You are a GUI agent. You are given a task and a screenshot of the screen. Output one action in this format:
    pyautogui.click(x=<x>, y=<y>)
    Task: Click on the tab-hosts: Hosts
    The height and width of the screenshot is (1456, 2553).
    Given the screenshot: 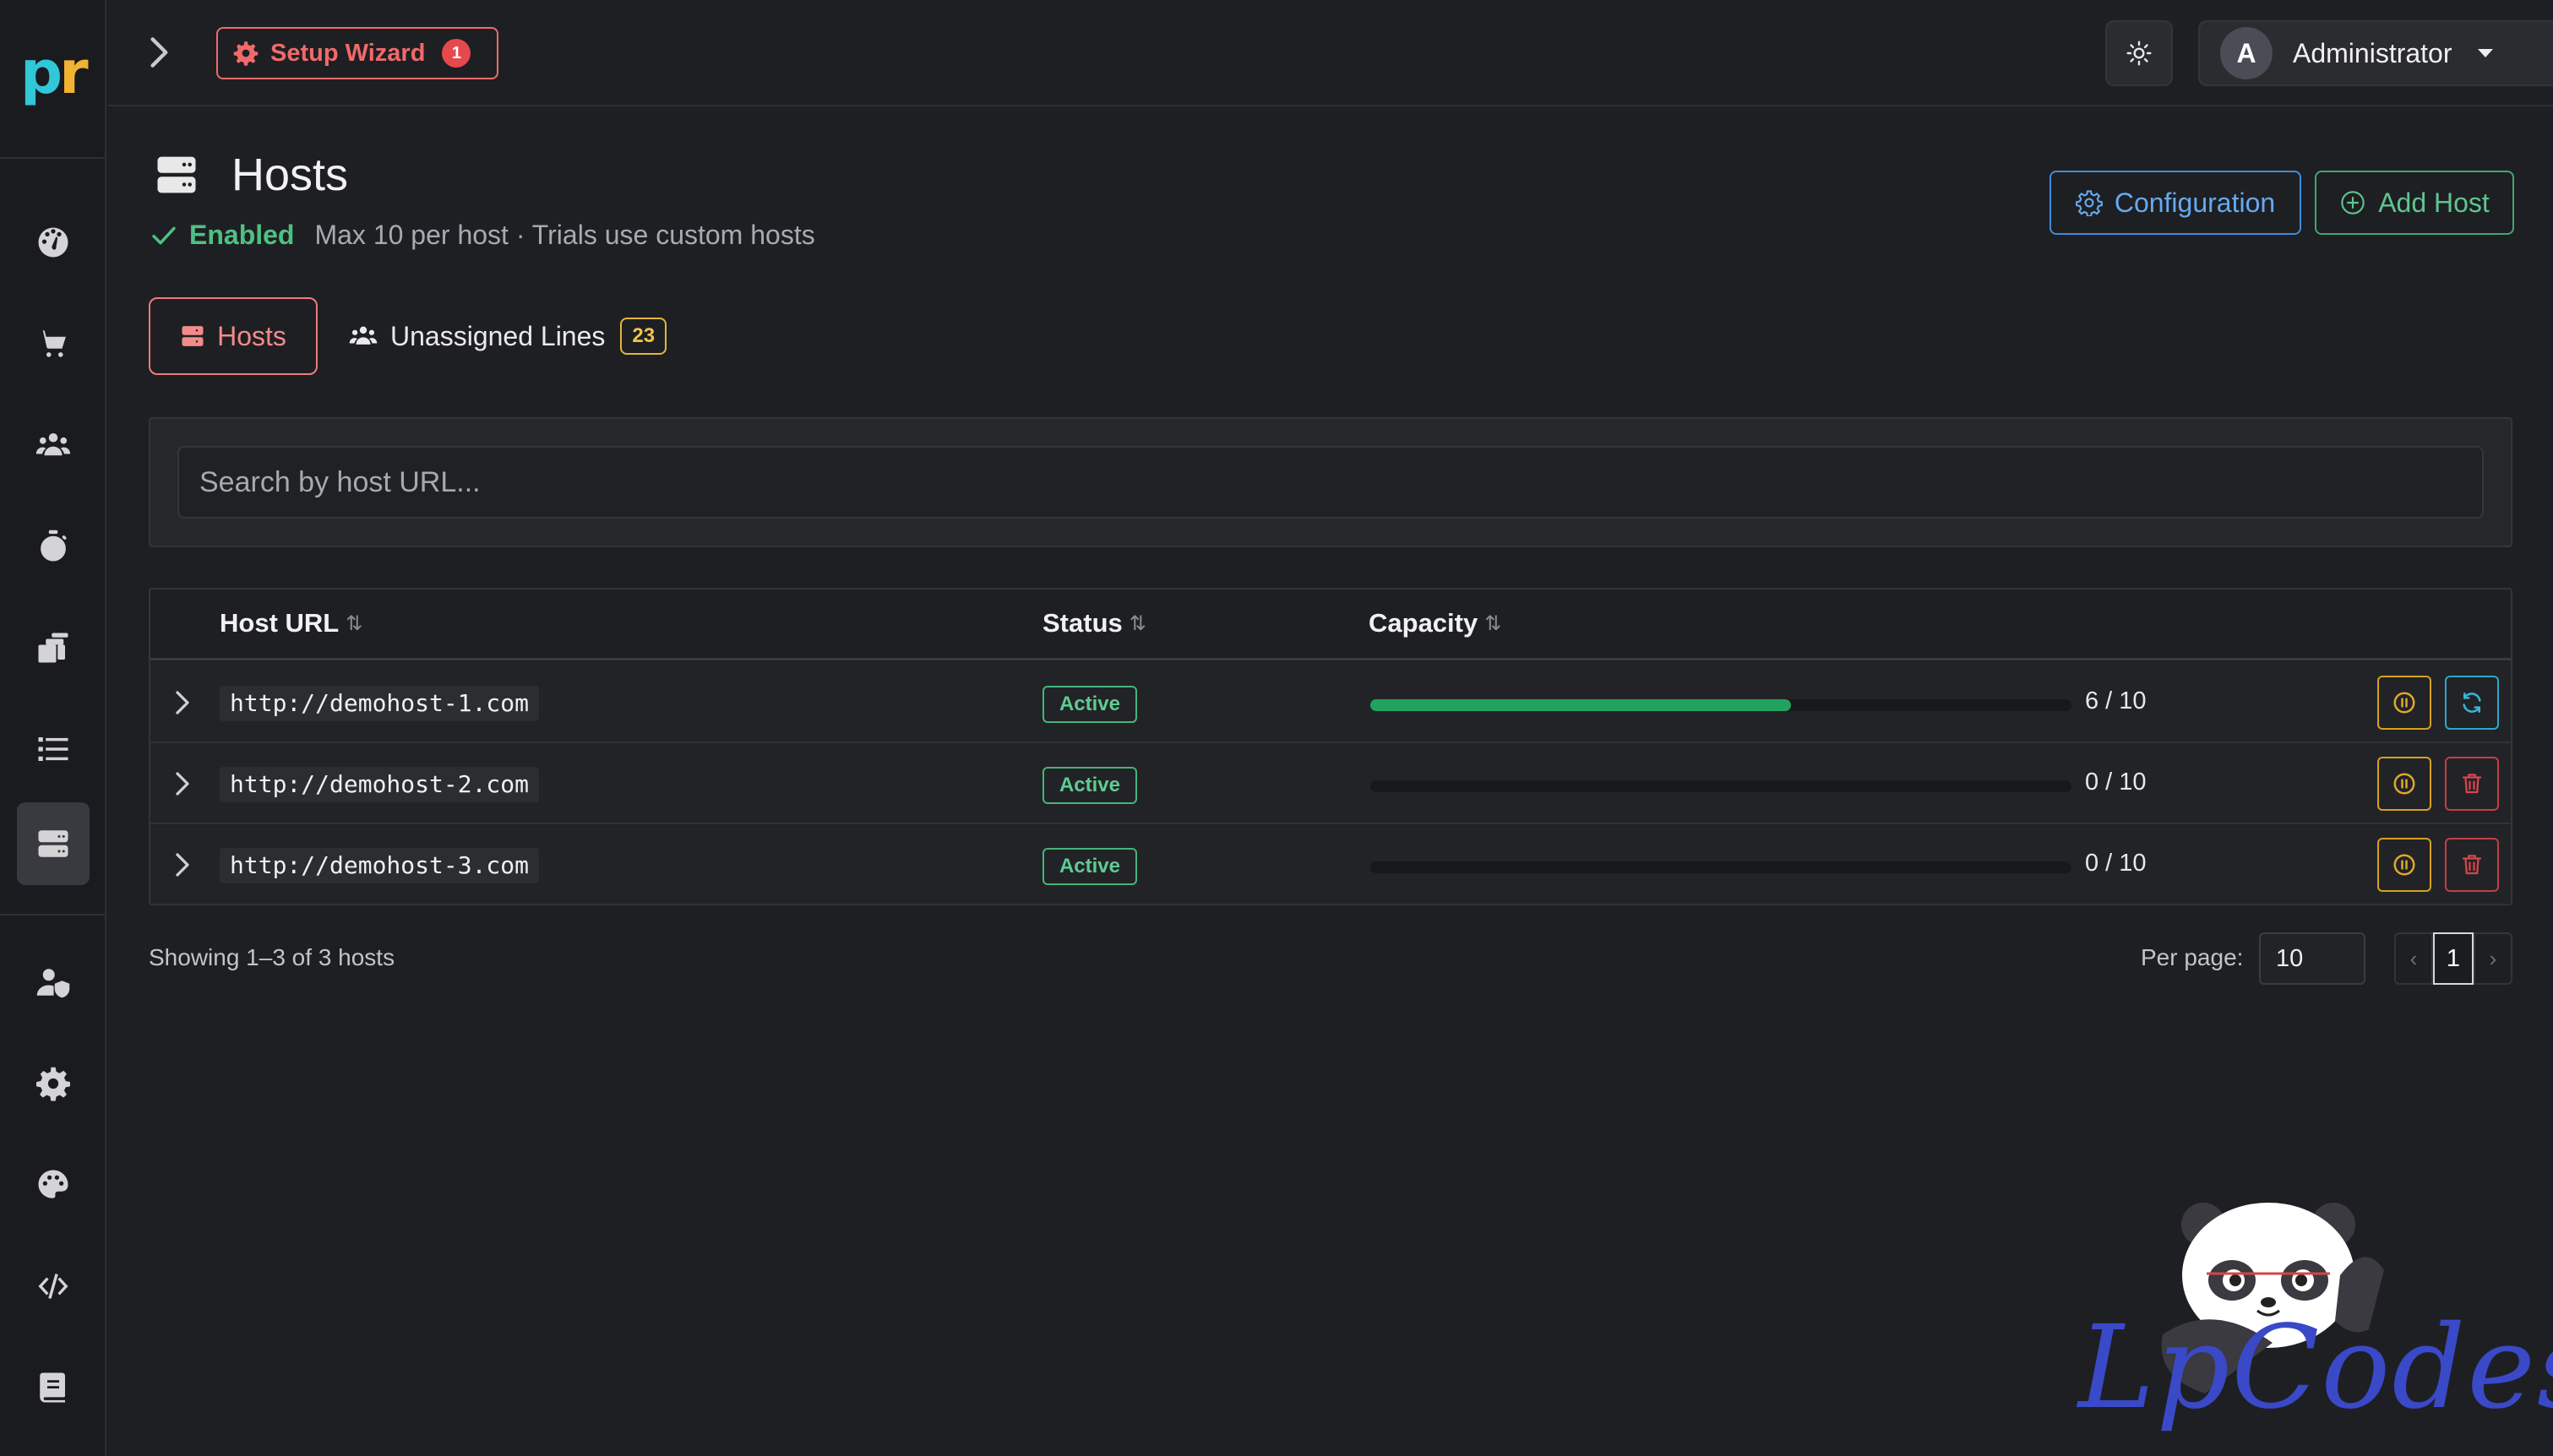 What is the action you would take?
    pyautogui.click(x=233, y=336)
    